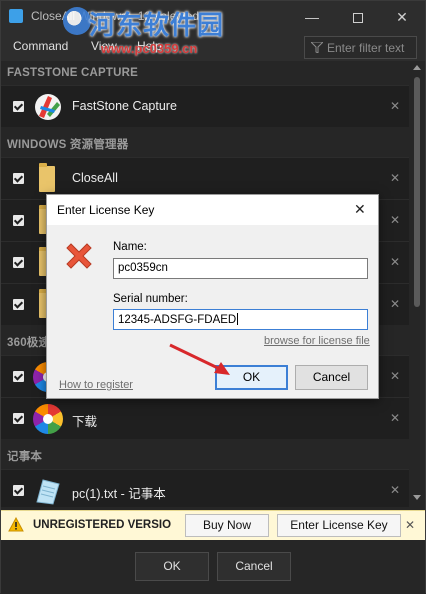  I want to click on error-x-icon, so click(79, 256).